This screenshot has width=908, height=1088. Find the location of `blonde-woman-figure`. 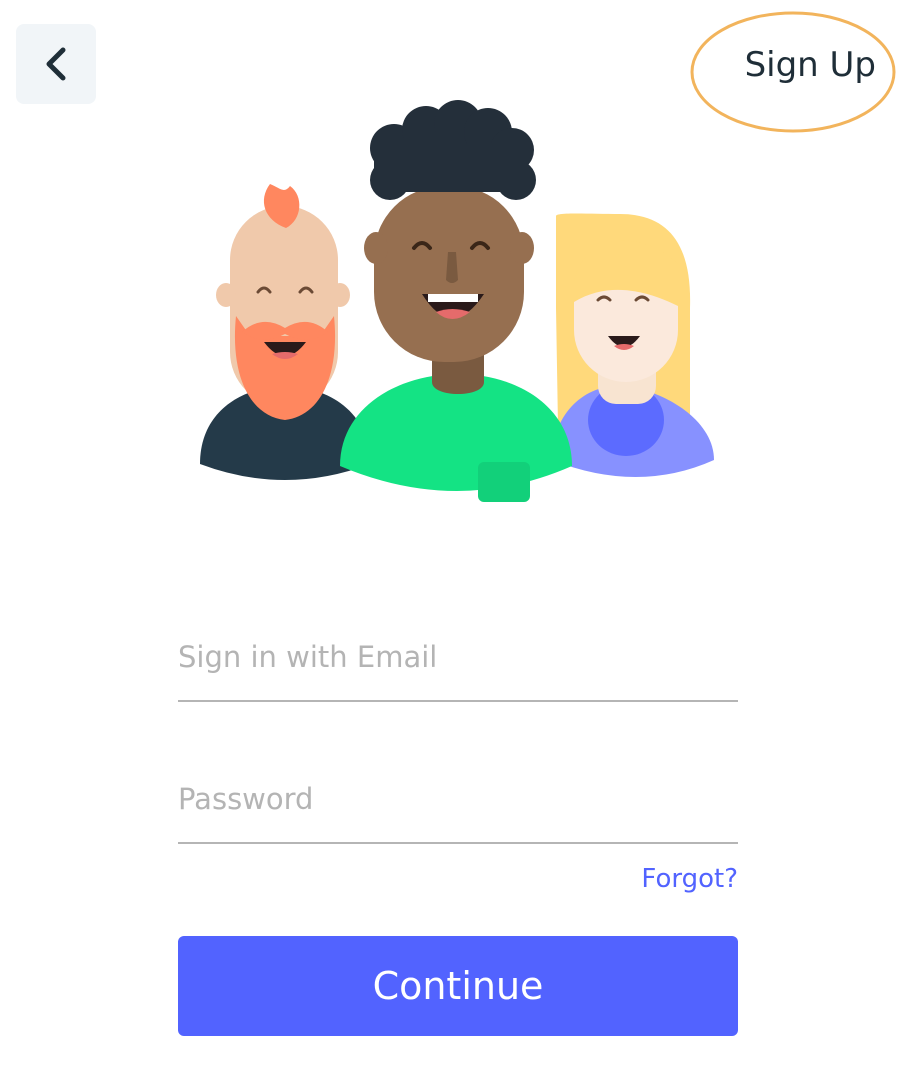

blonde-woman-figure is located at coordinates (633, 345).